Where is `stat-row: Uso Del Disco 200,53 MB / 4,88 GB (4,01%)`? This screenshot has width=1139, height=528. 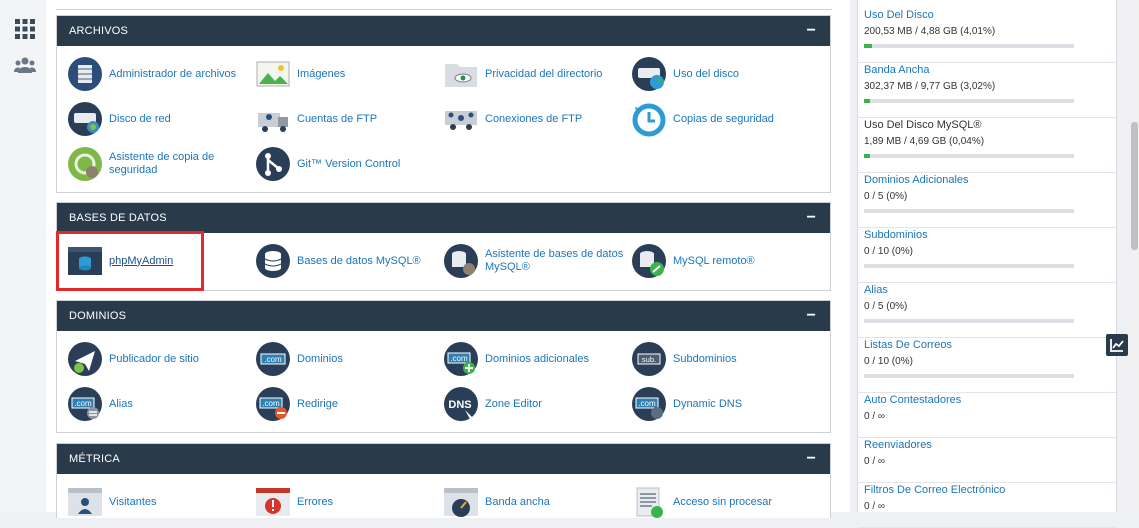 stat-row: Uso Del Disco 200,53 MB / 4,88 GB (4,01%) is located at coordinates (987, 35).